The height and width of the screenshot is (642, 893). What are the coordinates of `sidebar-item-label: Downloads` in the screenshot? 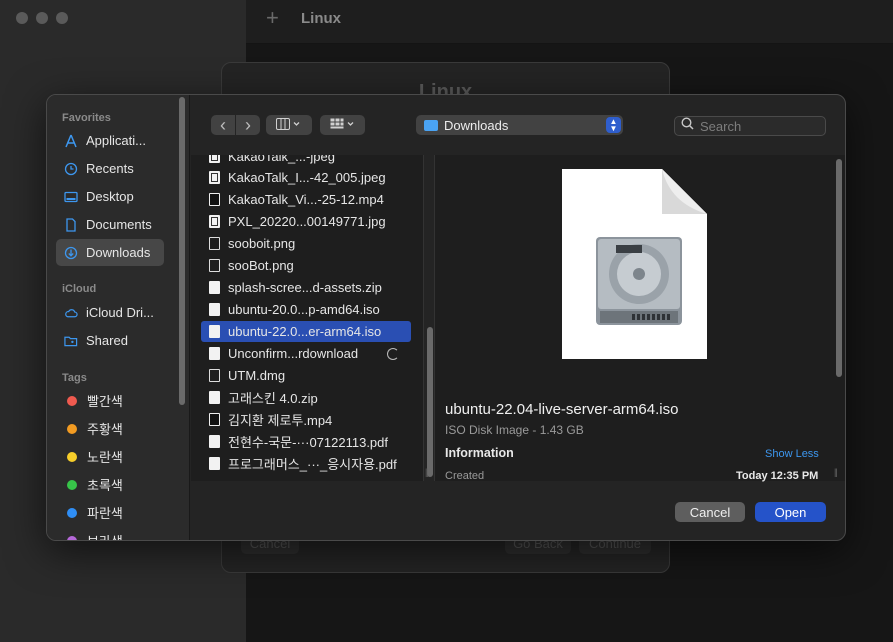 It's located at (118, 252).